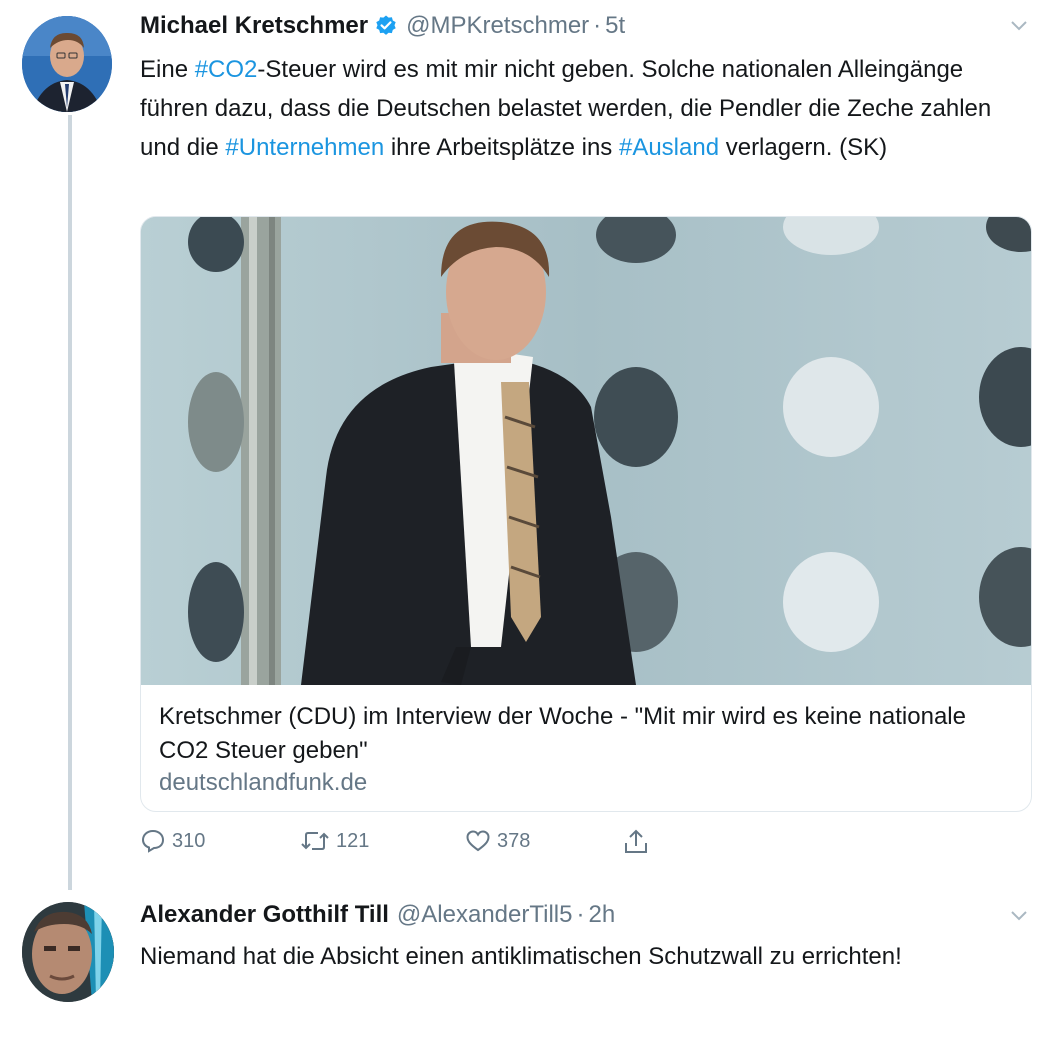 This screenshot has width=1050, height=1042. Describe the element at coordinates (497, 26) in the screenshot. I see `author-handle: @MPKretschmer` at that location.